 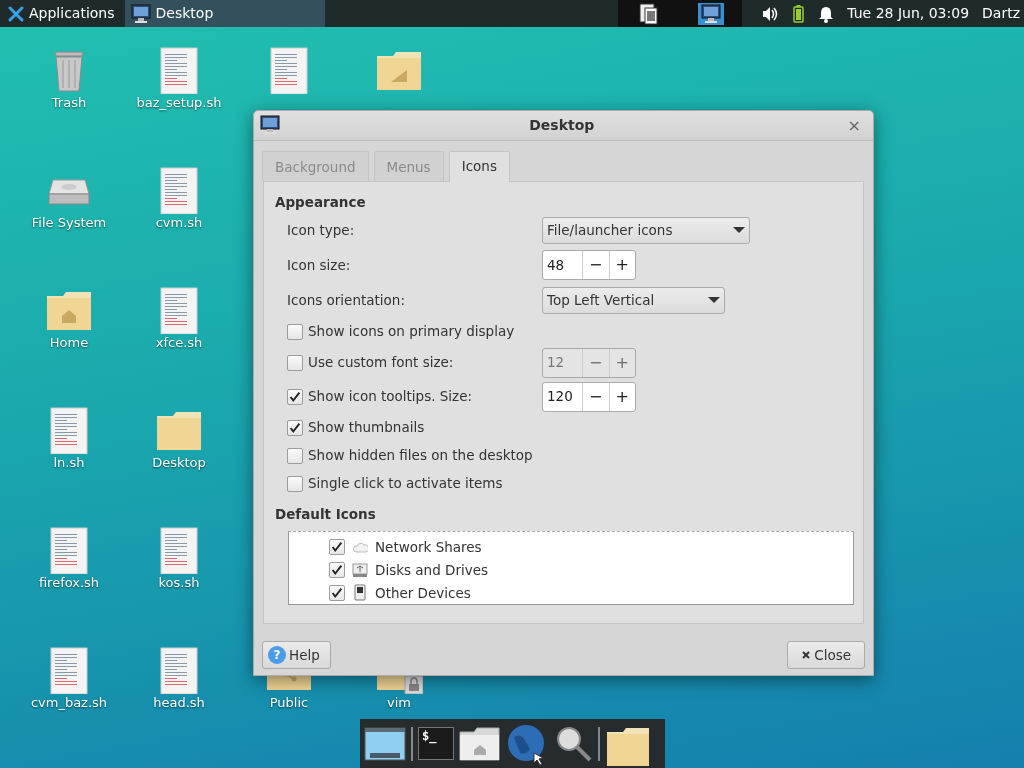 What do you see at coordinates (428, 546) in the screenshot?
I see `list-item-label: Network Shares` at bounding box center [428, 546].